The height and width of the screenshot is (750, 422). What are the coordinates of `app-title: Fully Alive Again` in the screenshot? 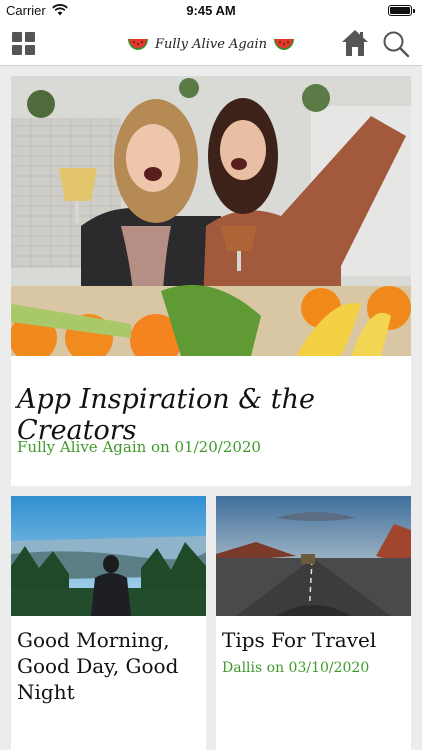 It's located at (211, 44).